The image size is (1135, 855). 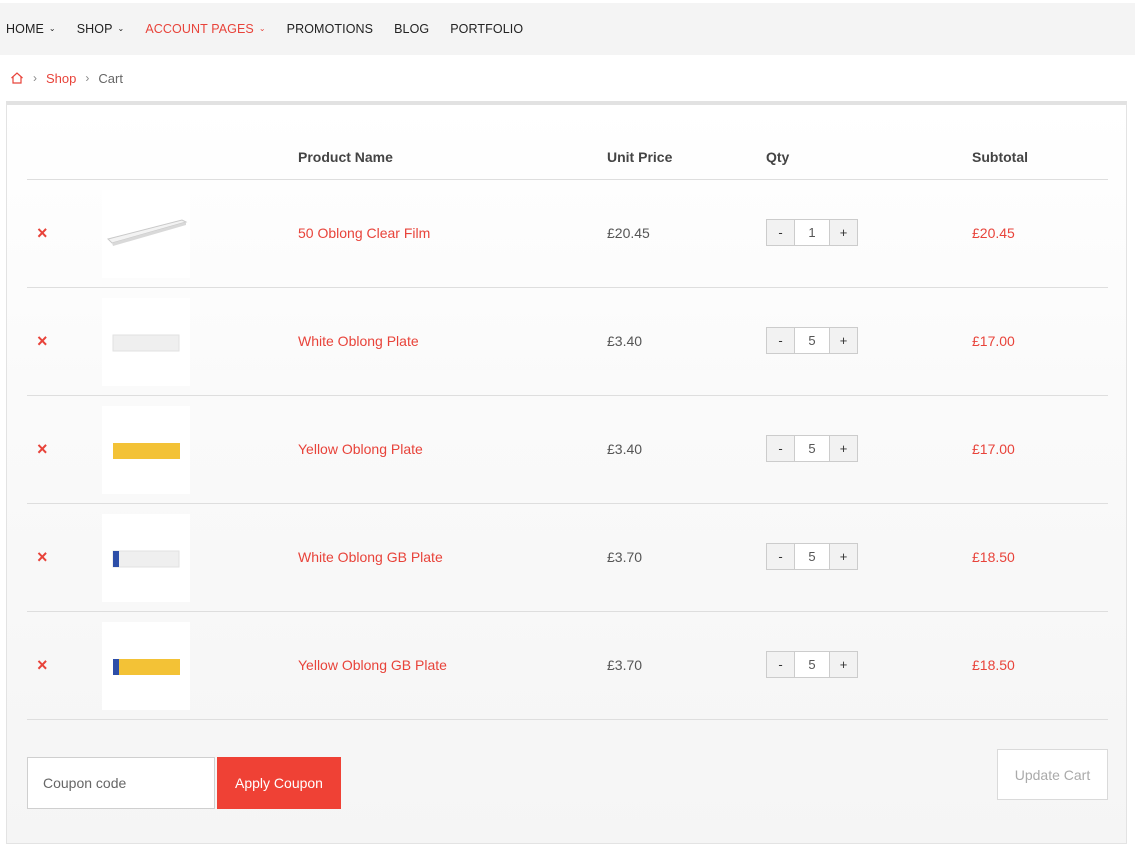 What do you see at coordinates (993, 233) in the screenshot?
I see `row-subtotal: £20.45` at bounding box center [993, 233].